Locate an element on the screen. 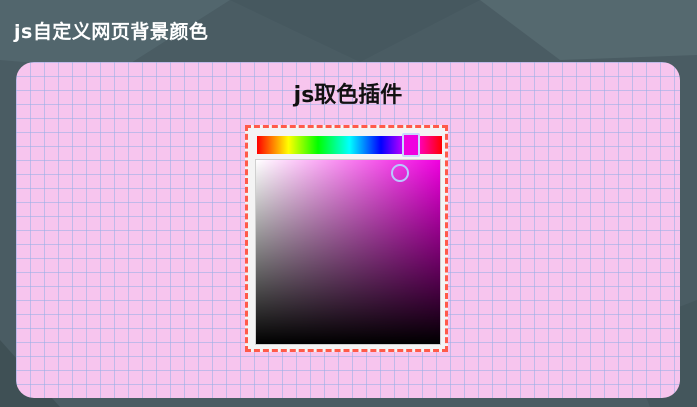  hue-slider-handle is located at coordinates (411, 145).